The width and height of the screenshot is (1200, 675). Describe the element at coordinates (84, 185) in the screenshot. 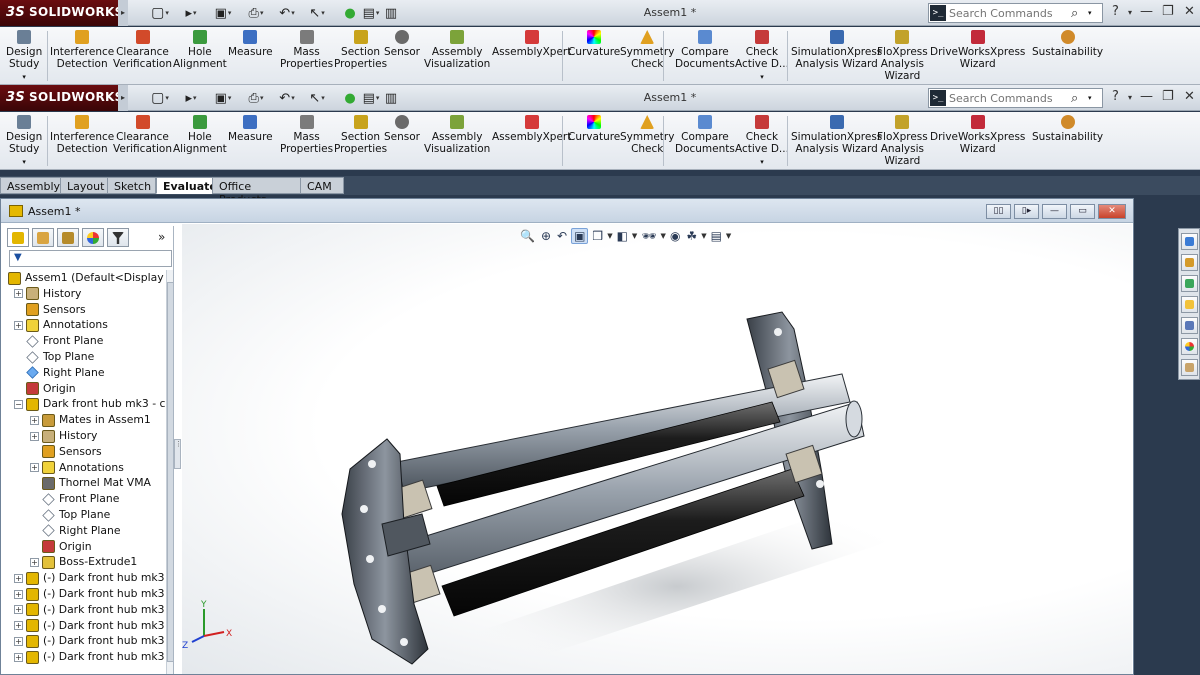

I see `tab-layout: Layout` at that location.